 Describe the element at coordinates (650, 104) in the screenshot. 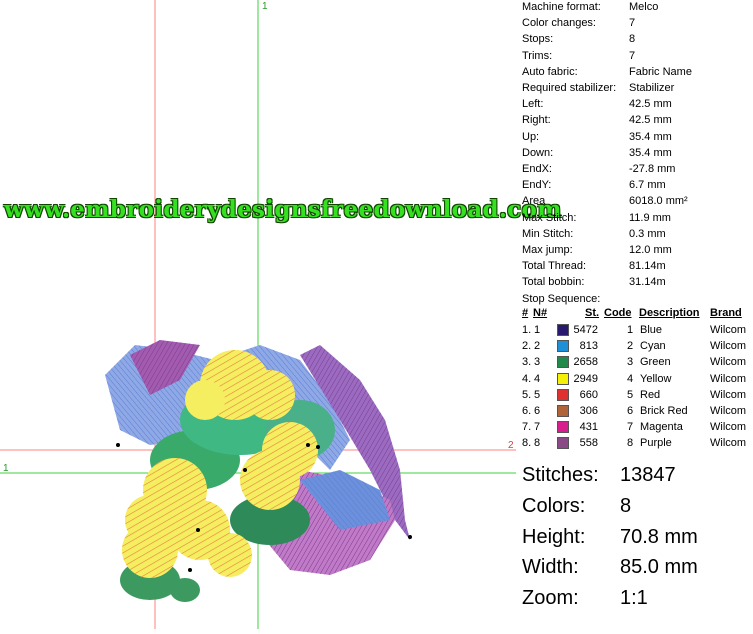

I see `property-value: 42.5 mm` at that location.